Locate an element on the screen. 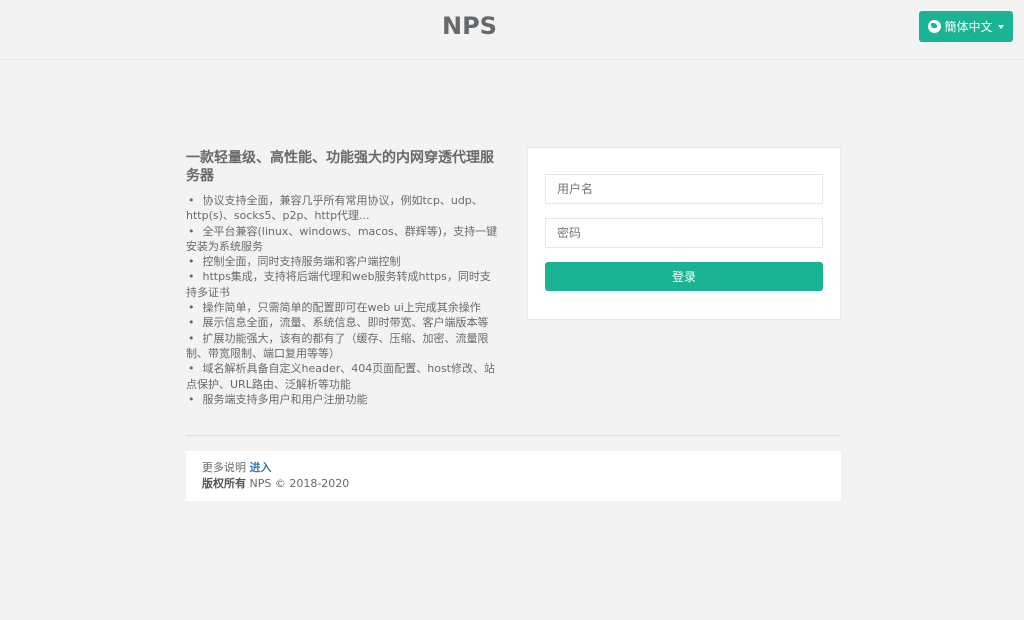 This screenshot has width=1024, height=620. feature-item: • https集成，支持将后端代理和web服务转成https，同时支持多证书 is located at coordinates (338, 284).